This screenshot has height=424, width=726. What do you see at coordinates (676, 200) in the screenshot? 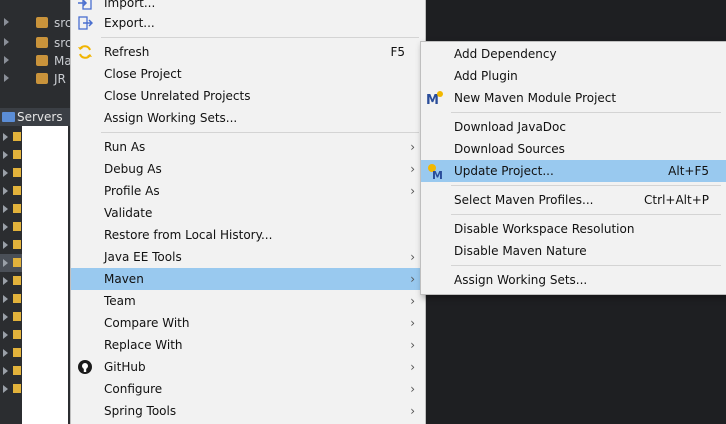
I see `submenu-item-shortcut: Ctrl+Alt+P` at bounding box center [676, 200].